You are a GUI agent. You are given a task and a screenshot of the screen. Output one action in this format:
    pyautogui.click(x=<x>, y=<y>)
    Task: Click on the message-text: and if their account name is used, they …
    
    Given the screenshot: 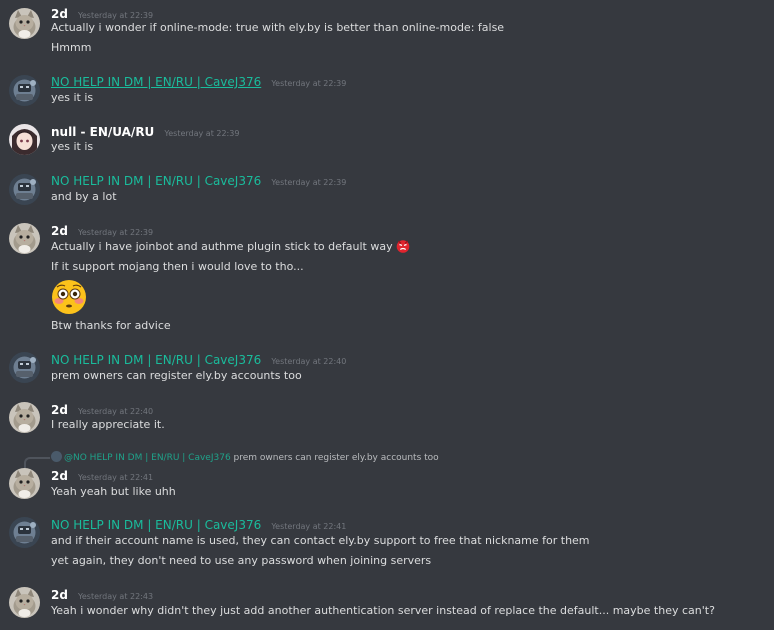 What is the action you would take?
    pyautogui.click(x=320, y=540)
    